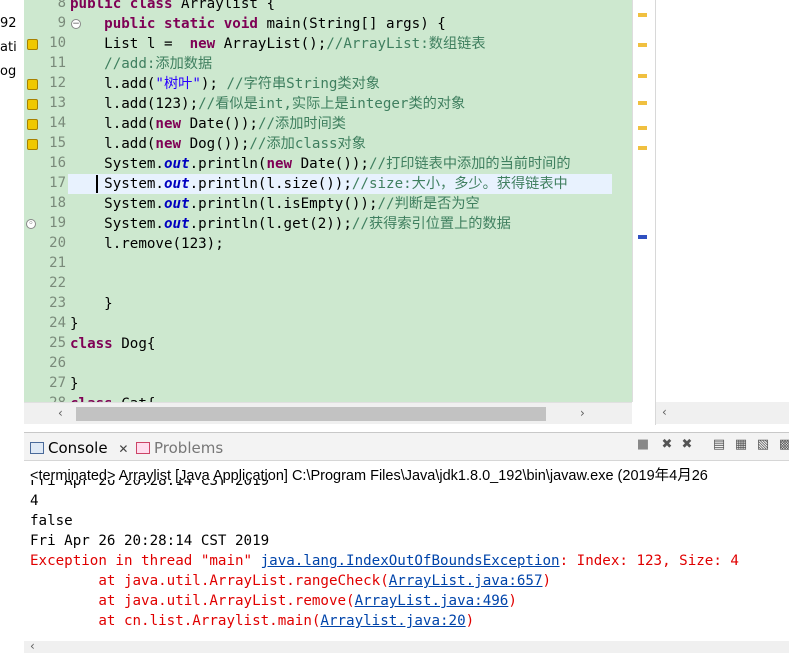 The width and height of the screenshot is (789, 653). Describe the element at coordinates (334, 164) in the screenshot. I see `code-token: Date());` at that location.